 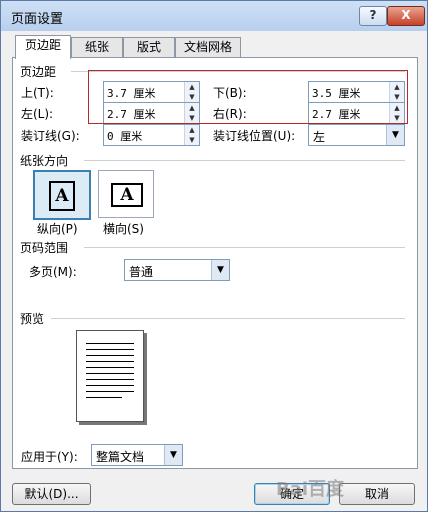 I want to click on gutter-position-value: 左, so click(x=319, y=137).